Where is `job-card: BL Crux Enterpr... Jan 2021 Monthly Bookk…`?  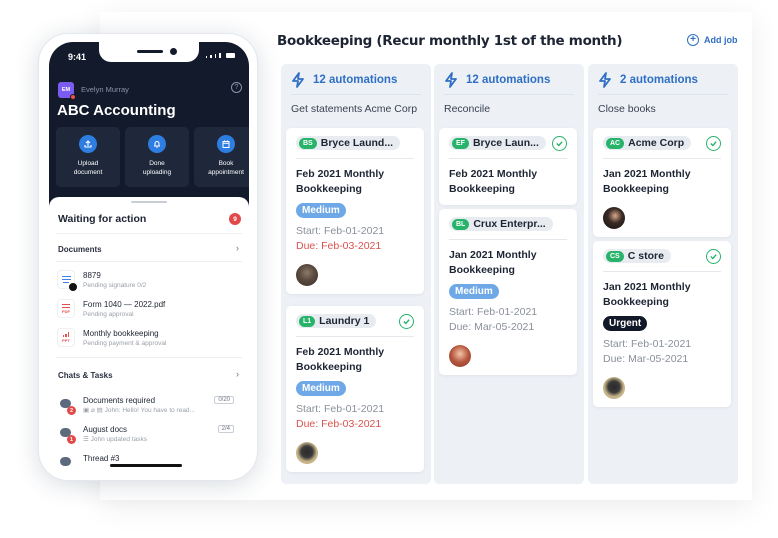 job-card: BL Crux Enterpr... Jan 2021 Monthly Bookk… is located at coordinates (508, 292).